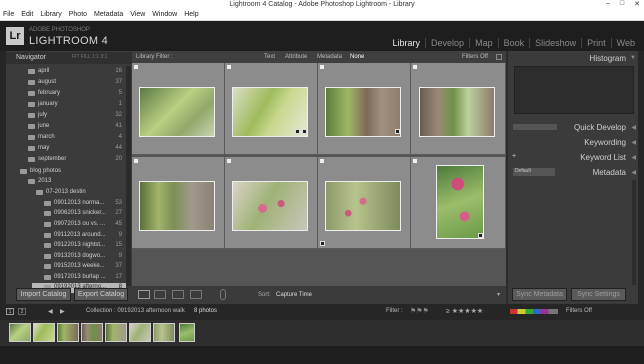 This screenshot has height=364, width=644. What do you see at coordinates (27, 14) in the screenshot?
I see `menu-edit: Edit` at bounding box center [27, 14].